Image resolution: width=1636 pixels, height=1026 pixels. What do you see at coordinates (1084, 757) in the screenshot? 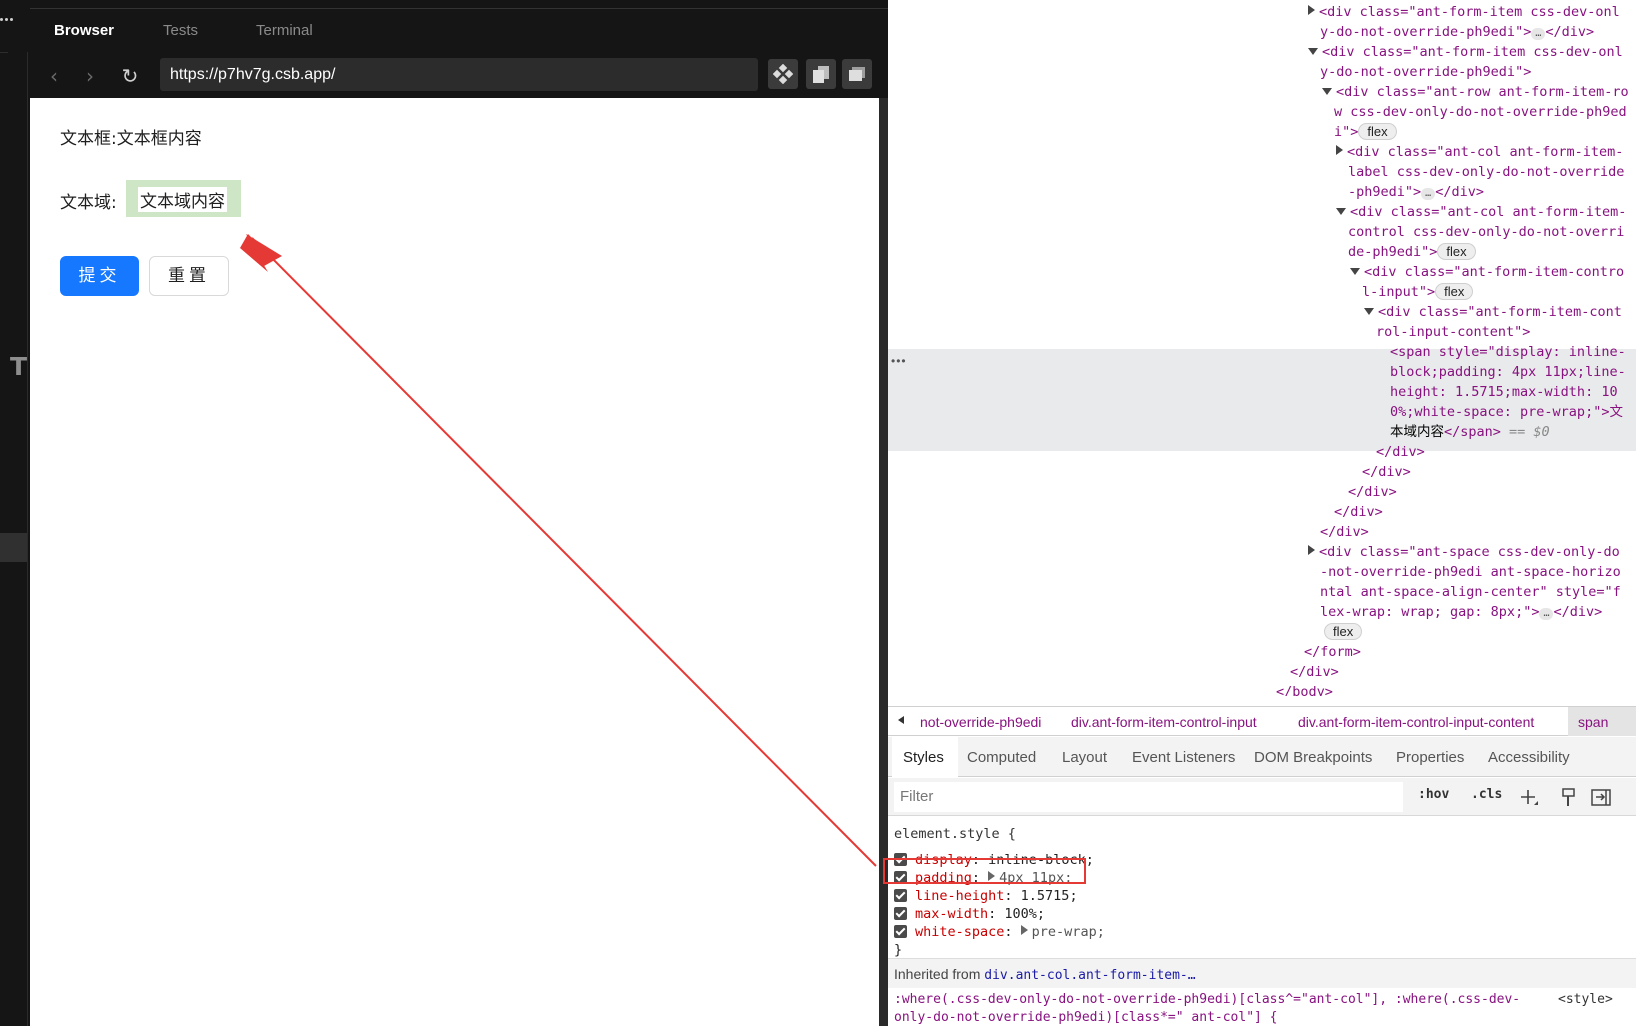
I see `tab-layout: Layout` at bounding box center [1084, 757].